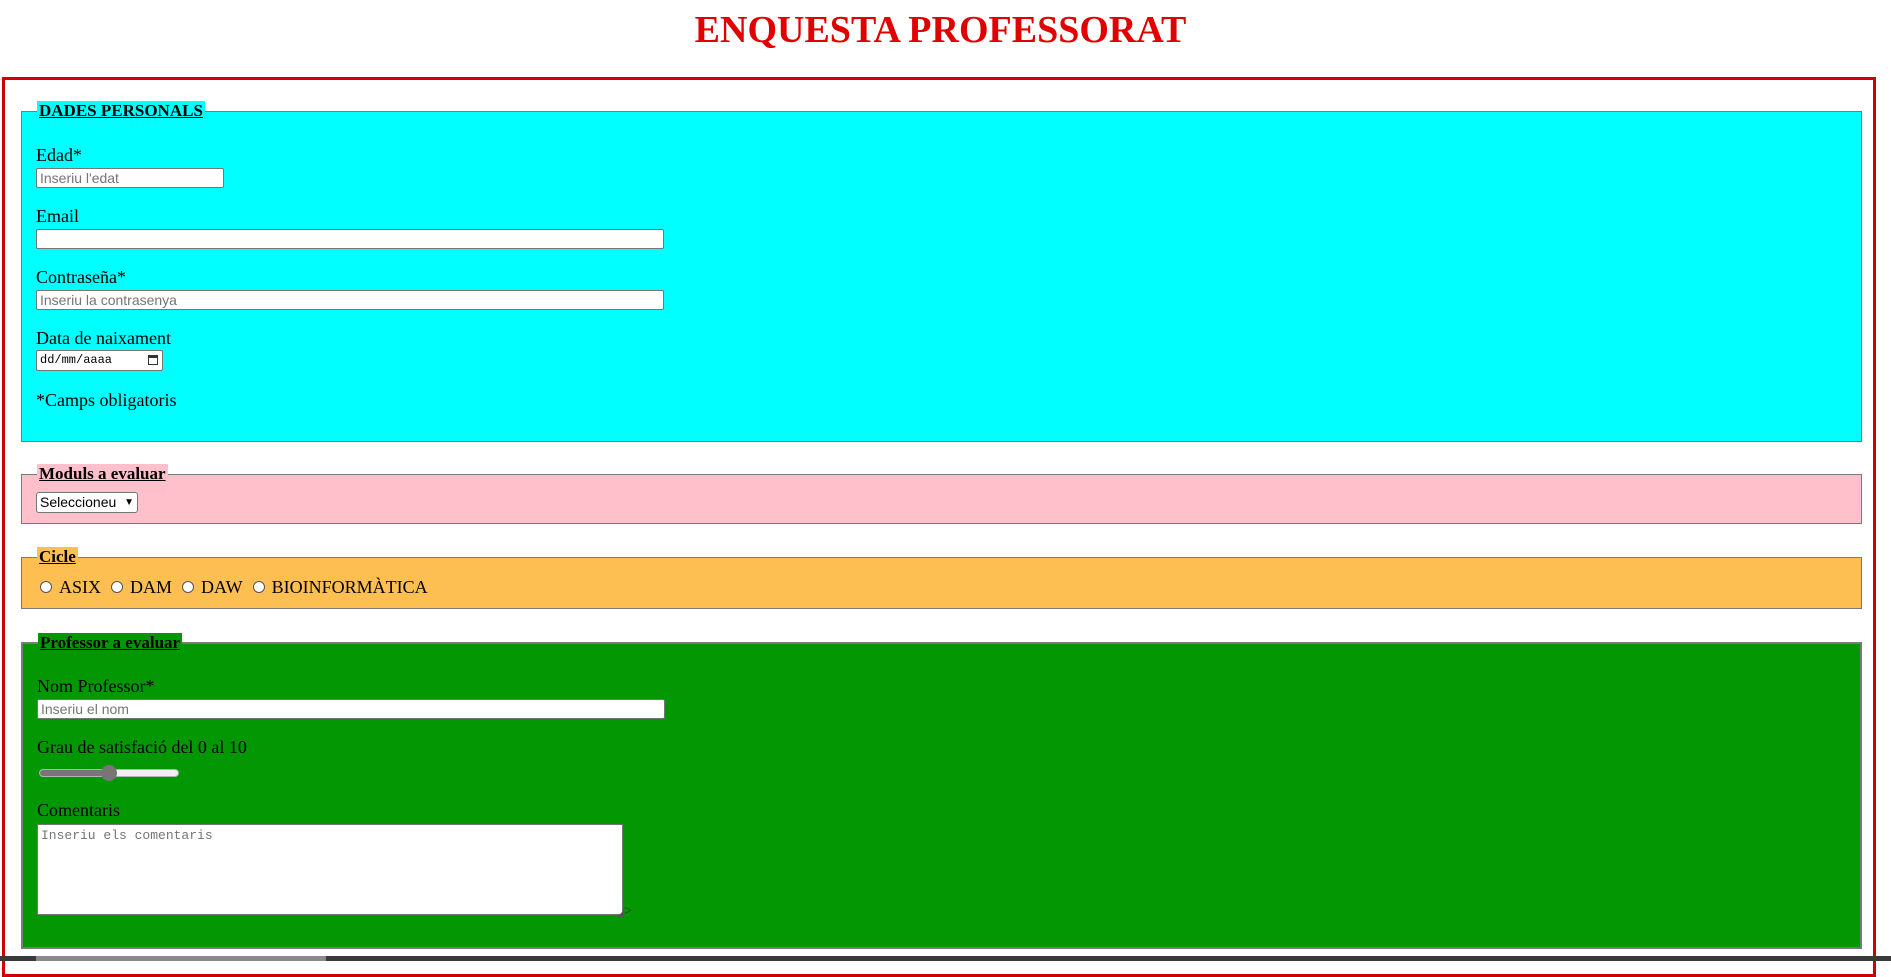 This screenshot has height=977, width=1891. What do you see at coordinates (351, 709) in the screenshot?
I see `professor-name-input` at bounding box center [351, 709].